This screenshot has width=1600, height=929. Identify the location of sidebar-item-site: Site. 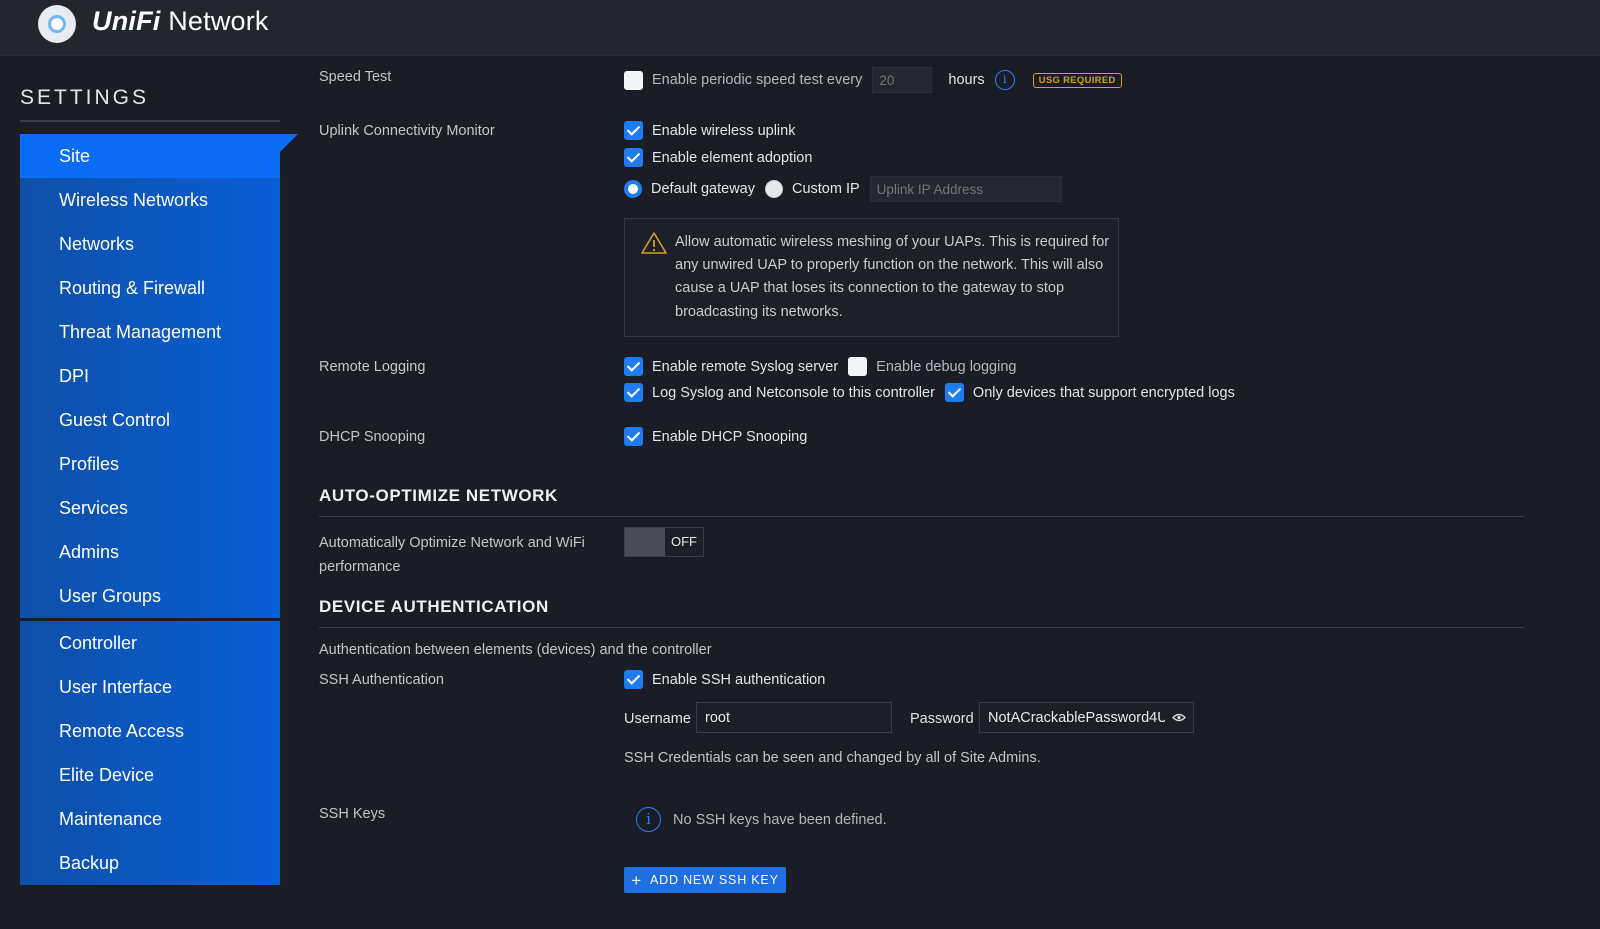
(150, 156).